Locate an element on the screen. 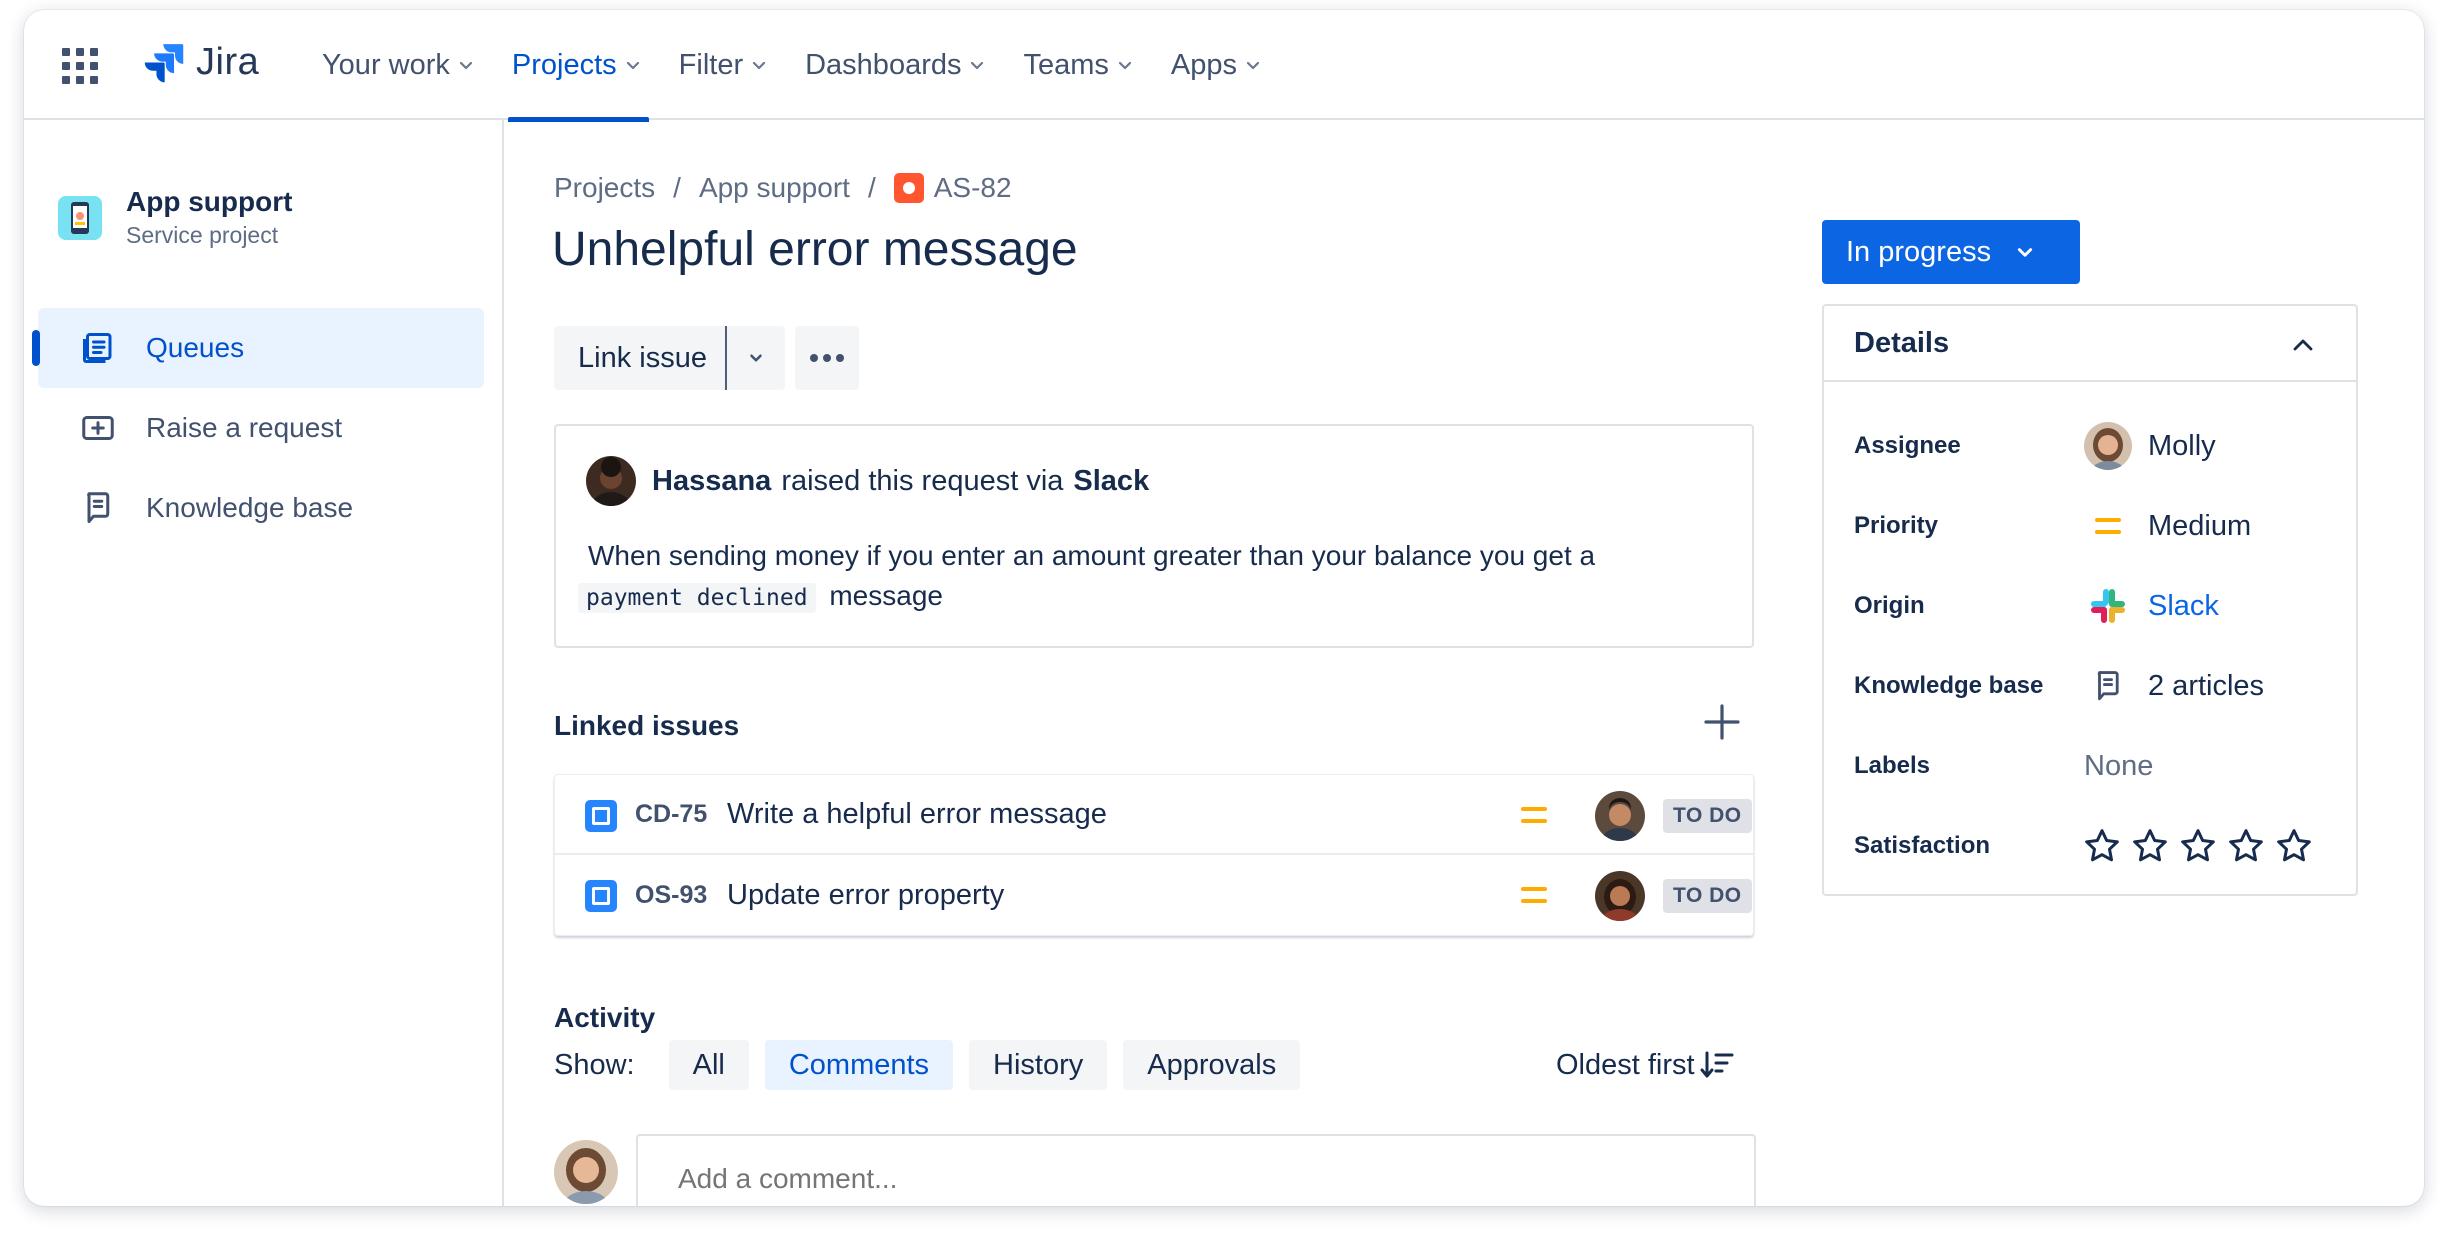  sort-order-button: Oldest first is located at coordinates (1645, 1065).